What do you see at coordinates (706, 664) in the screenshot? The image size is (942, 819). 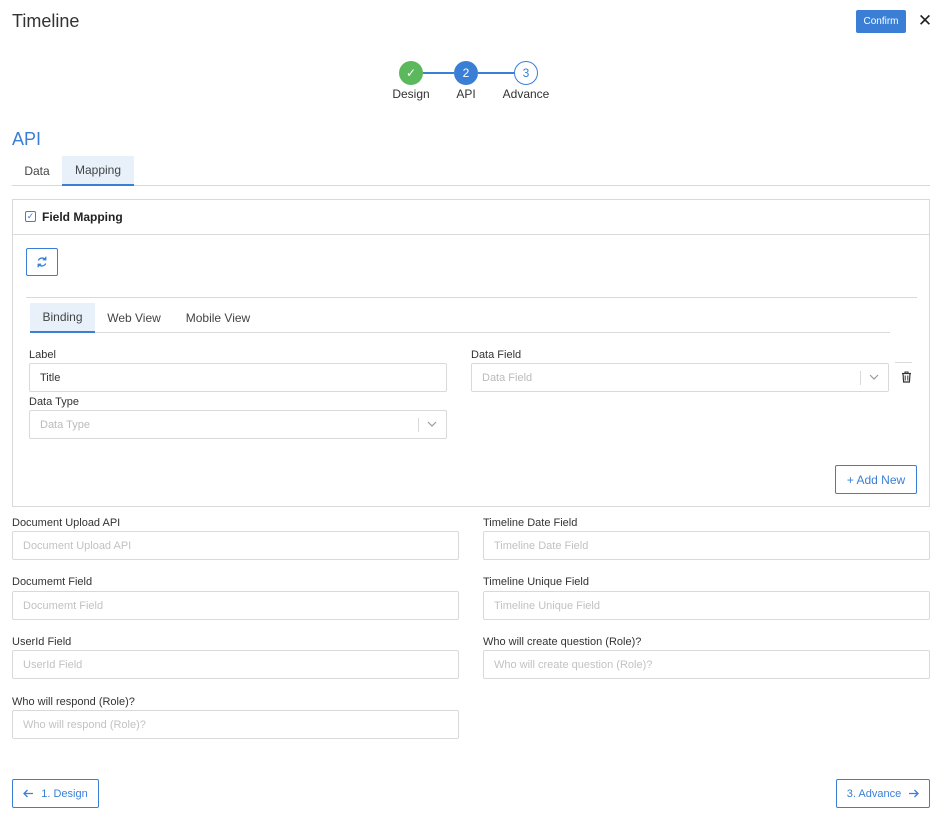 I see `create-question-role-input: Who will create question (Role)?` at bounding box center [706, 664].